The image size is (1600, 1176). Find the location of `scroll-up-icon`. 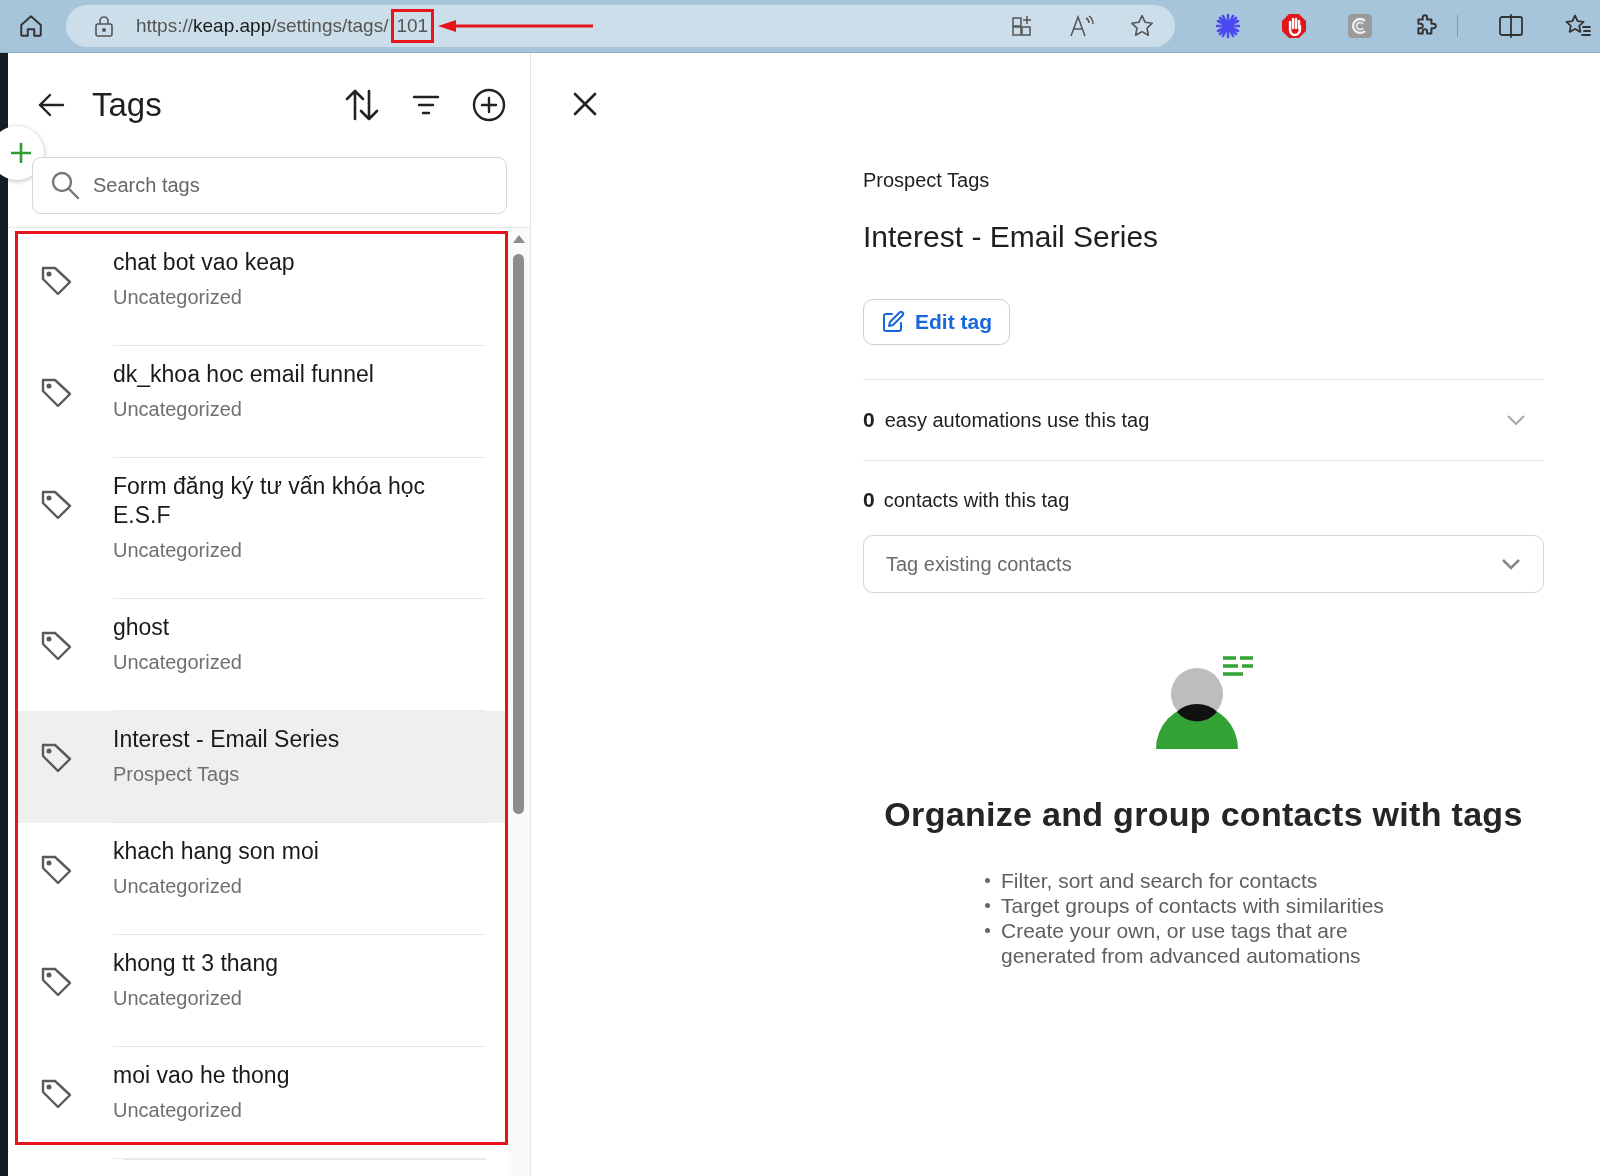

scroll-up-icon is located at coordinates (519, 238).